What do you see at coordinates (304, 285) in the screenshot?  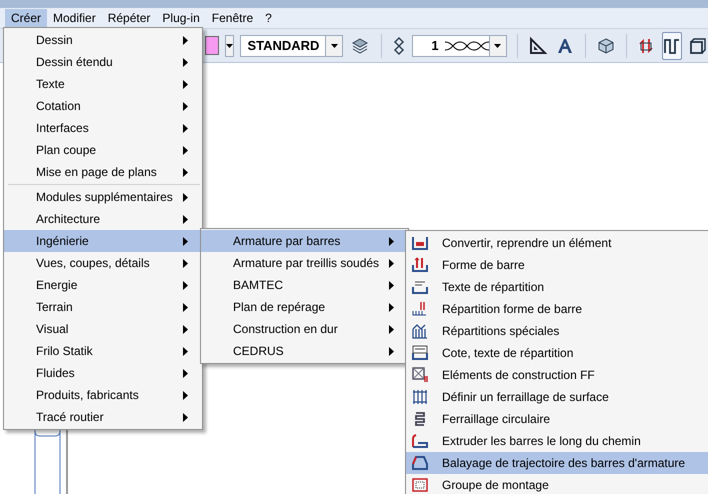 I see `menu-item: BAMTEC` at bounding box center [304, 285].